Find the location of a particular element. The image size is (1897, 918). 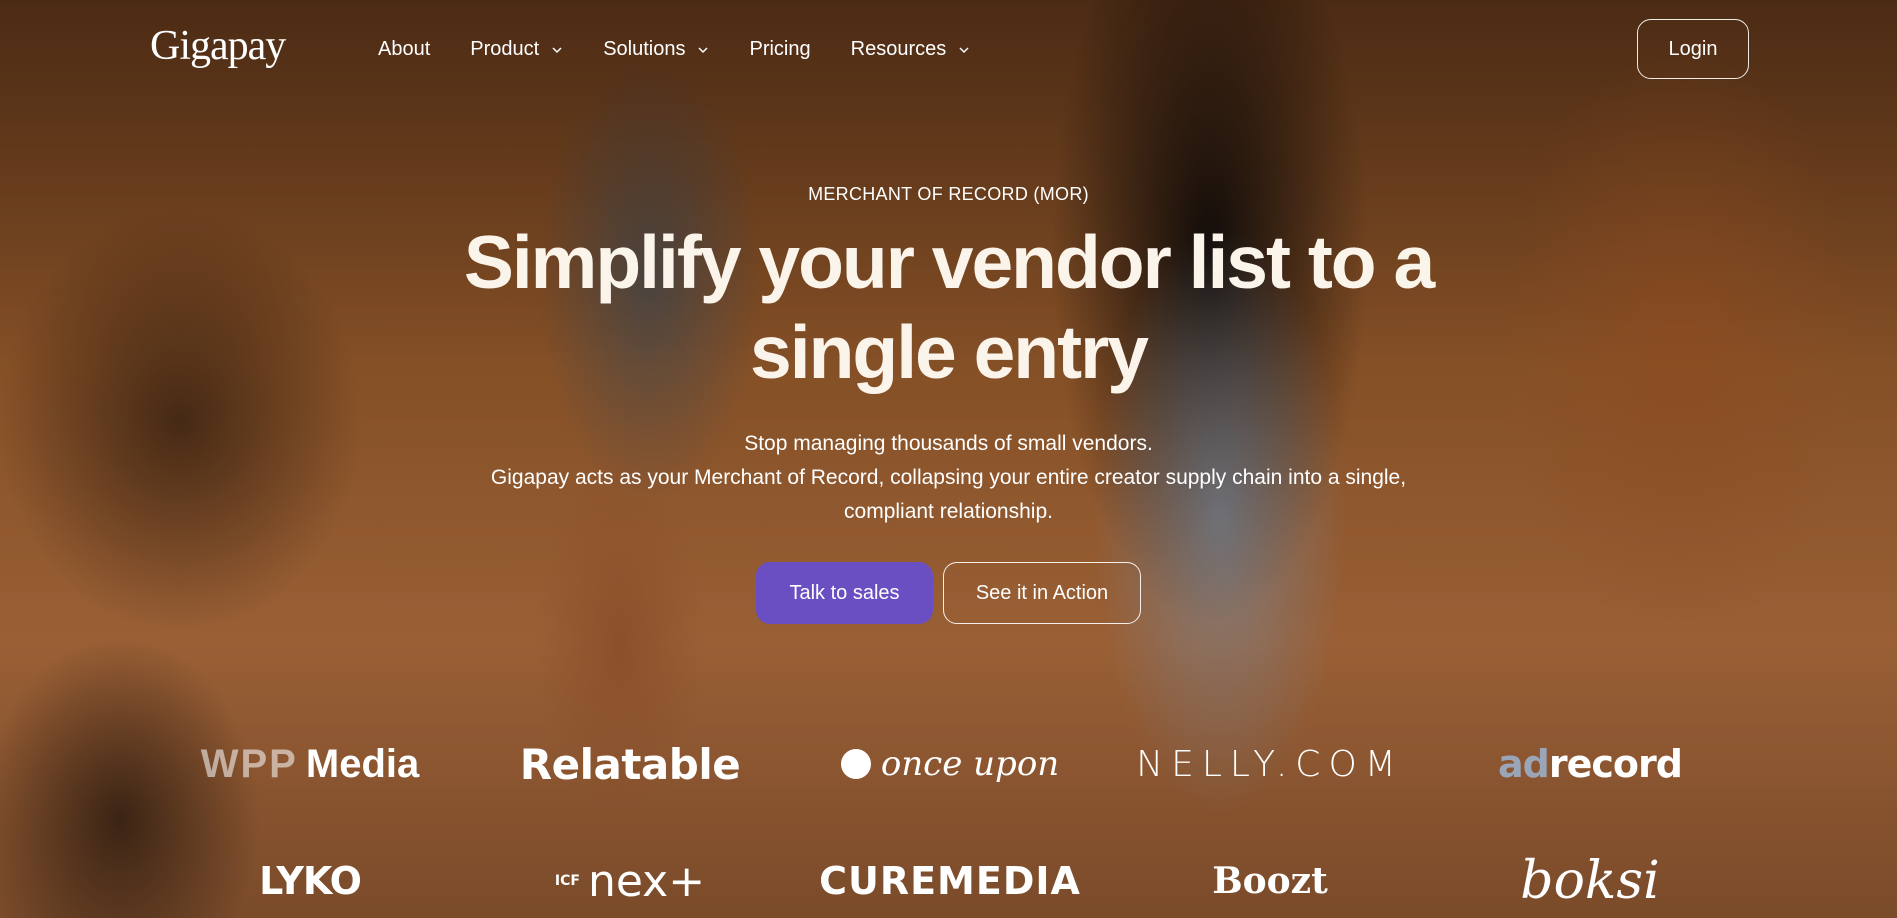

wpp-logo-text: WPP is located at coordinates (249, 763).